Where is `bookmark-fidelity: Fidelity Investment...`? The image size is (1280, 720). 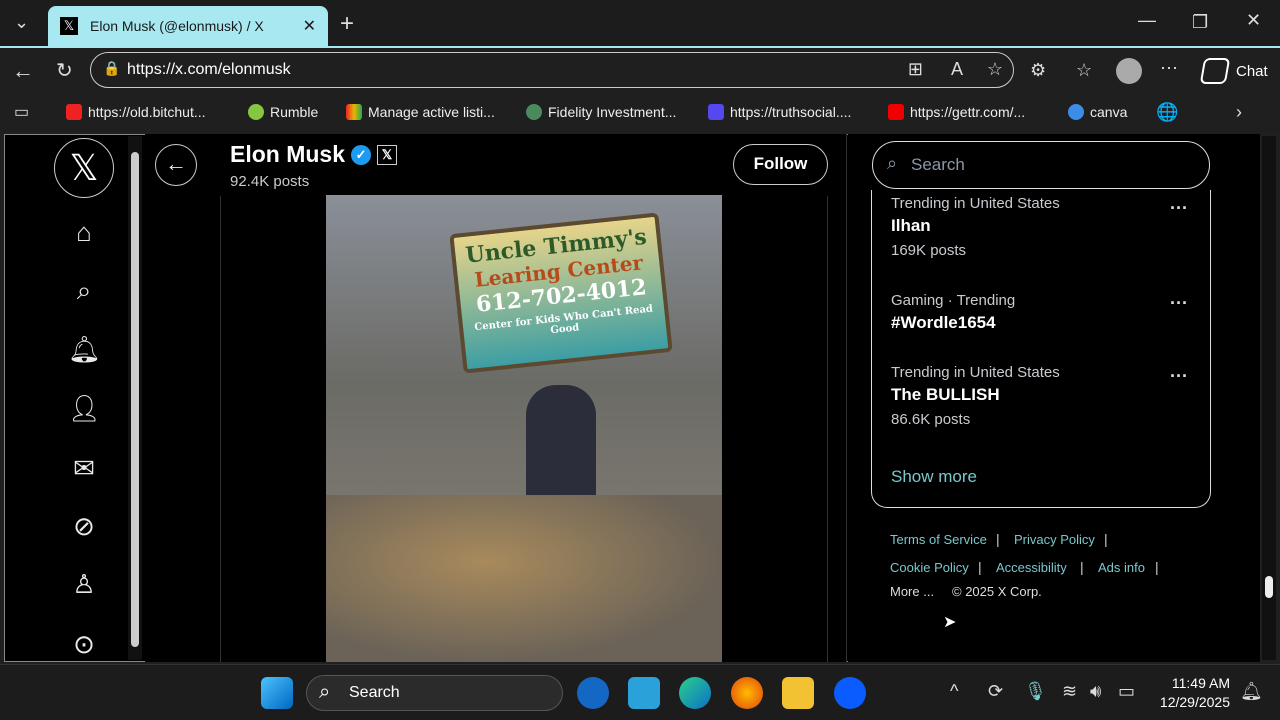
bookmark-fidelity: Fidelity Investment... is located at coordinates (601, 112).